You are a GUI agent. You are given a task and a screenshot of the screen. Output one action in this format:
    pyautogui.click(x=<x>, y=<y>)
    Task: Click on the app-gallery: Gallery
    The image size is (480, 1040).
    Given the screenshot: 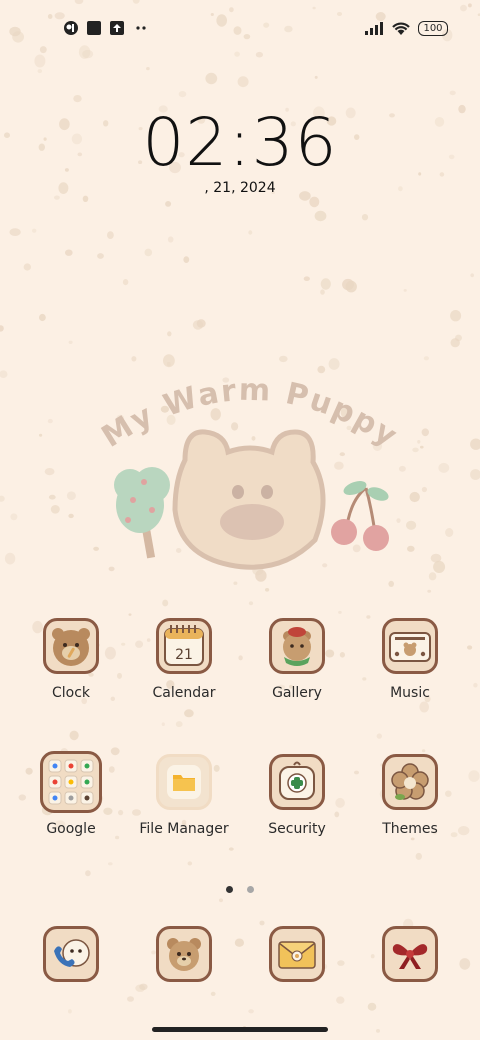 What is the action you would take?
    pyautogui.click(x=297, y=659)
    